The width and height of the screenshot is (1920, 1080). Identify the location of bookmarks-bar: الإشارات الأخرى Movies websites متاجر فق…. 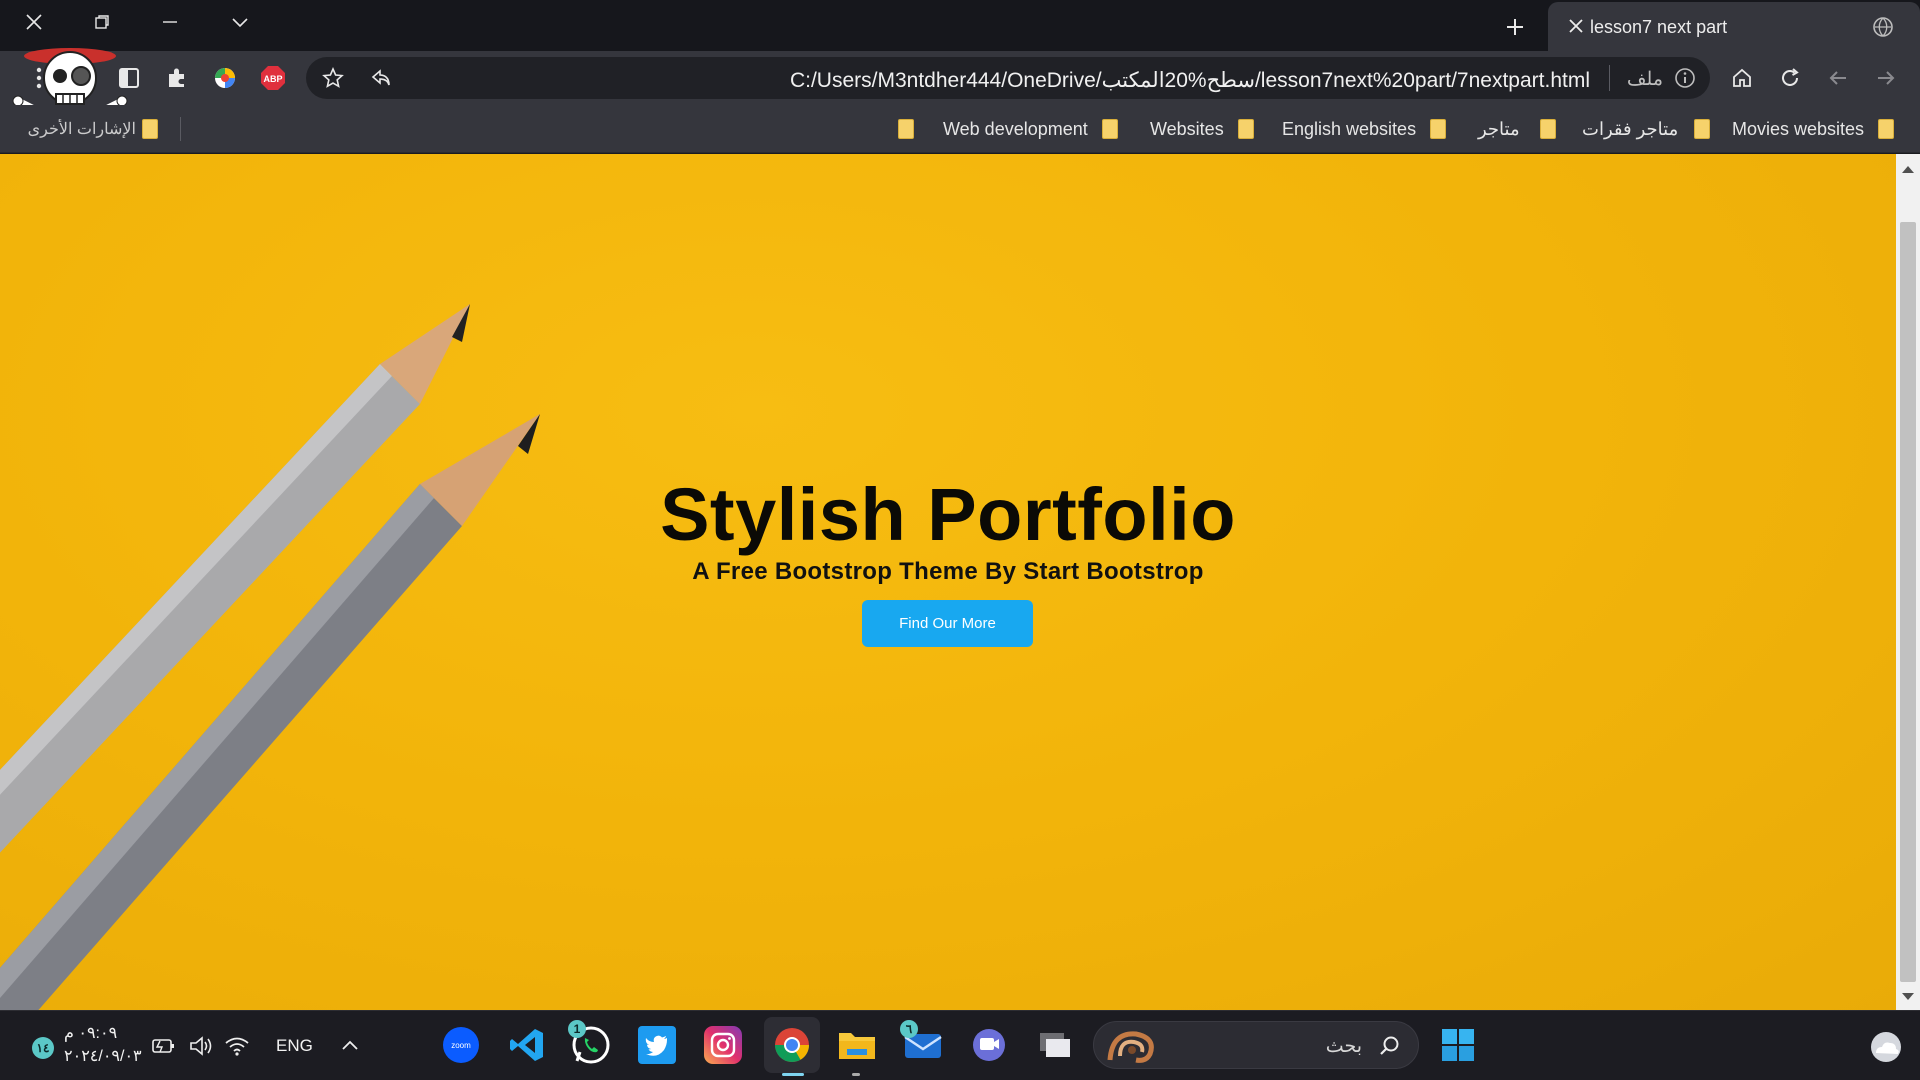
(960, 129).